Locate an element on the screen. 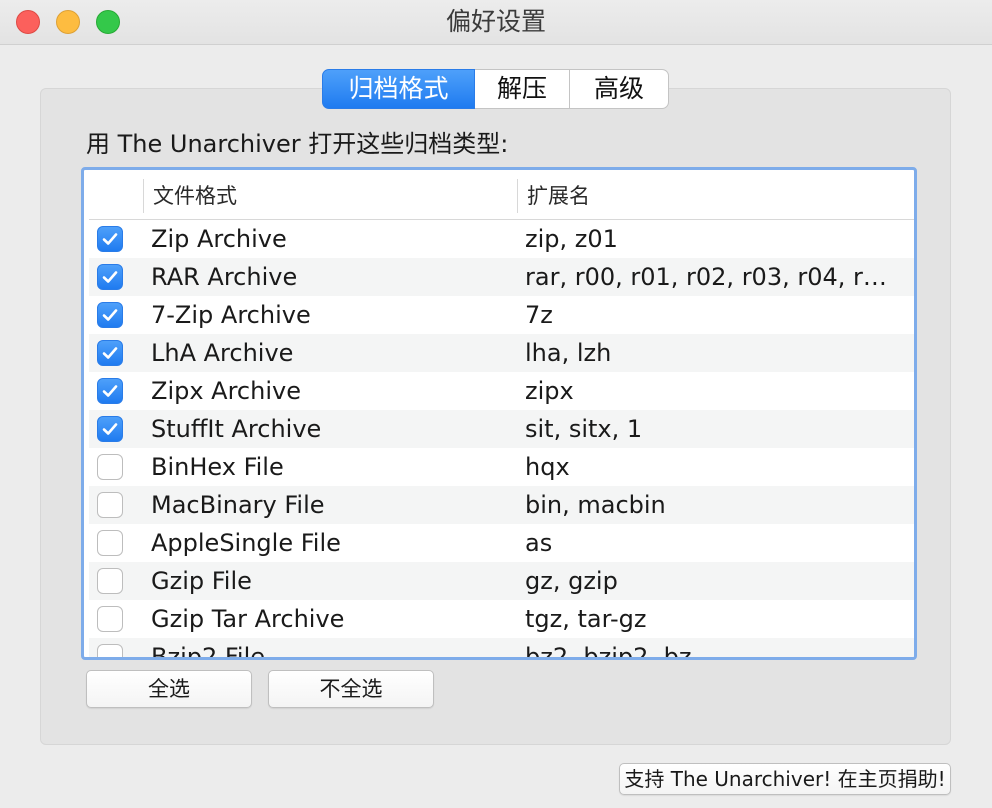 The height and width of the screenshot is (808, 992). window-title: 偏好设置 is located at coordinates (495, 21).